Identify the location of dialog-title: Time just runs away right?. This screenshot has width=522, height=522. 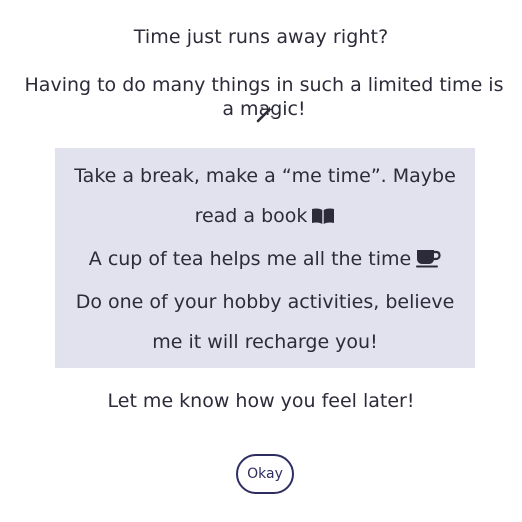
(261, 37).